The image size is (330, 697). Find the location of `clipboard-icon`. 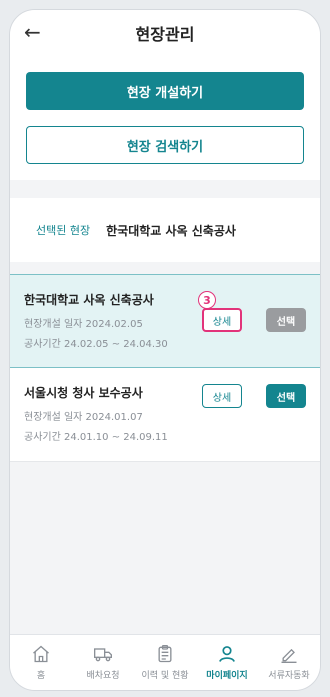

clipboard-icon is located at coordinates (165, 654).